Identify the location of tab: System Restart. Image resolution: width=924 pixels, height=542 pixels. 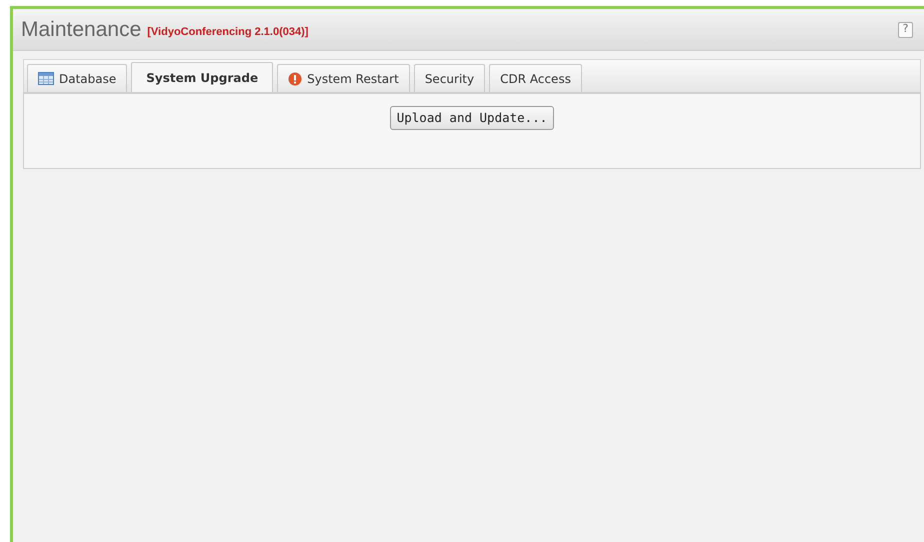
(343, 78).